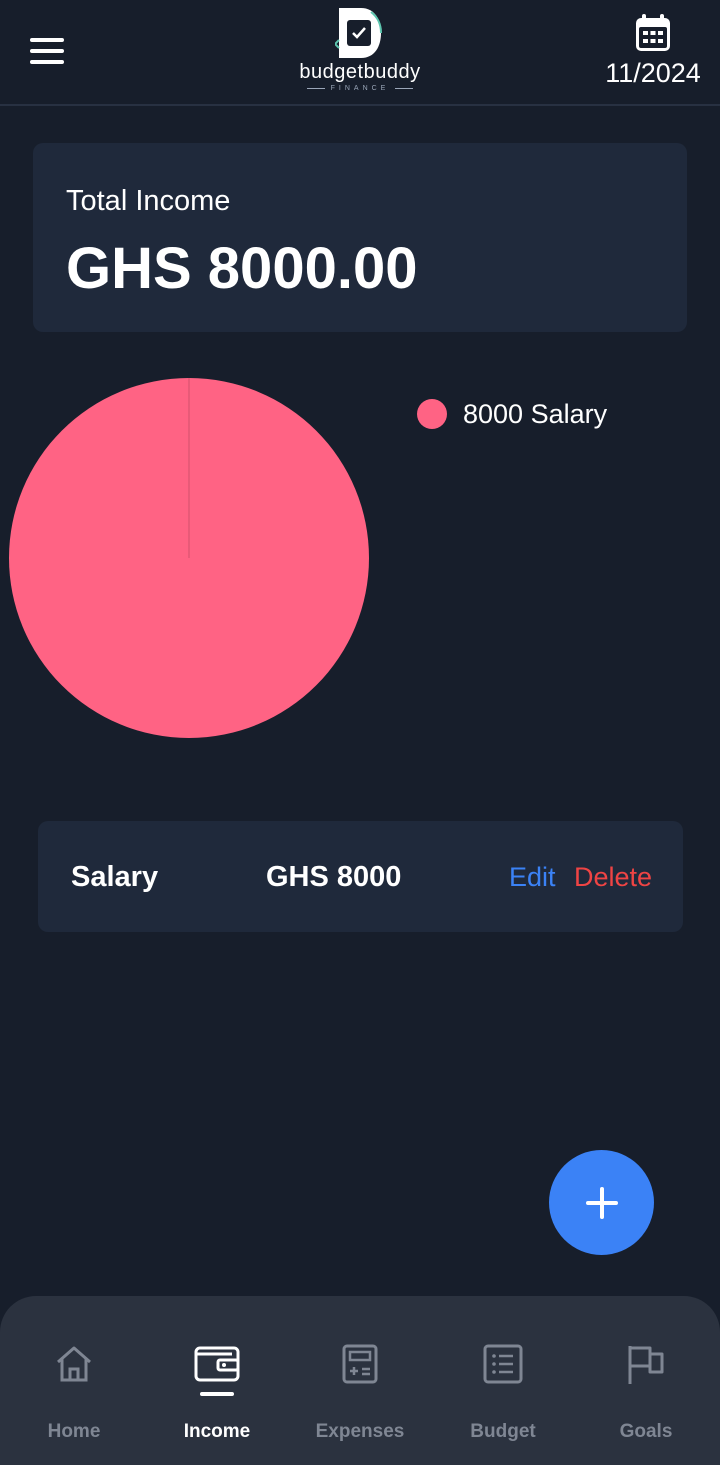 The width and height of the screenshot is (720, 1465). What do you see at coordinates (646, 1431) in the screenshot?
I see `nav-label-goals: Goals` at bounding box center [646, 1431].